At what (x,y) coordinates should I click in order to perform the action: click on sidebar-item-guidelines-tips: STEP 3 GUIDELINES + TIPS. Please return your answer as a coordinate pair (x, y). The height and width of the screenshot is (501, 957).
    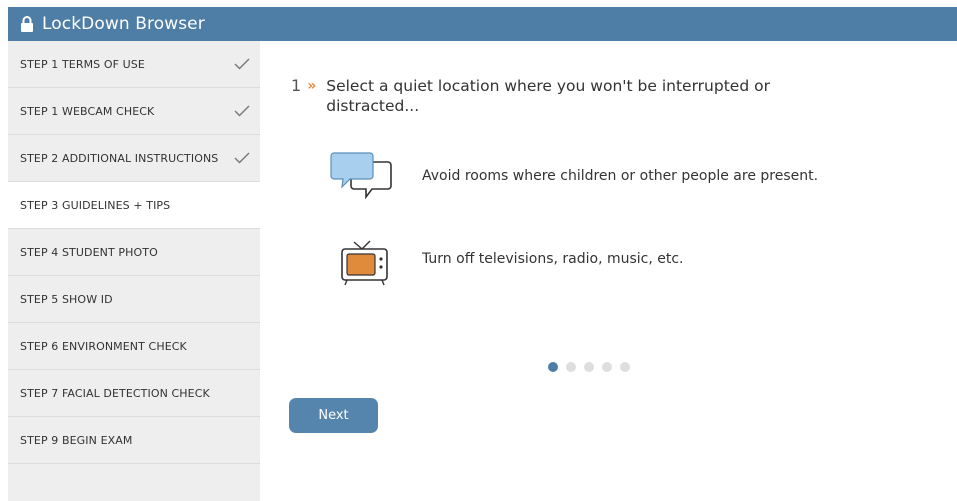
    Looking at the image, I should click on (134, 205).